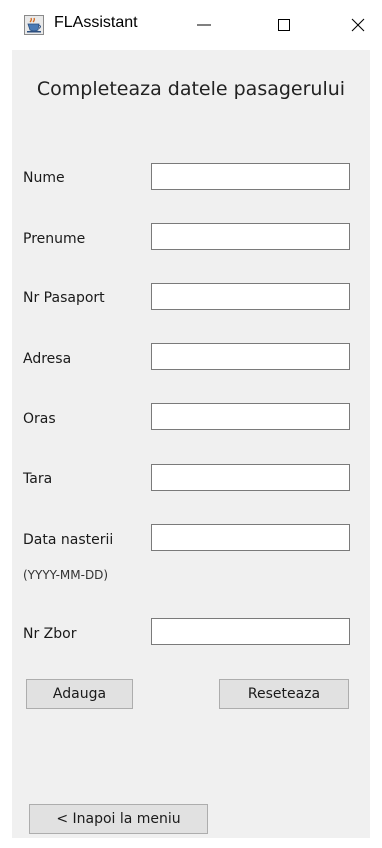  I want to click on nr-pasaport-field, so click(250, 296).